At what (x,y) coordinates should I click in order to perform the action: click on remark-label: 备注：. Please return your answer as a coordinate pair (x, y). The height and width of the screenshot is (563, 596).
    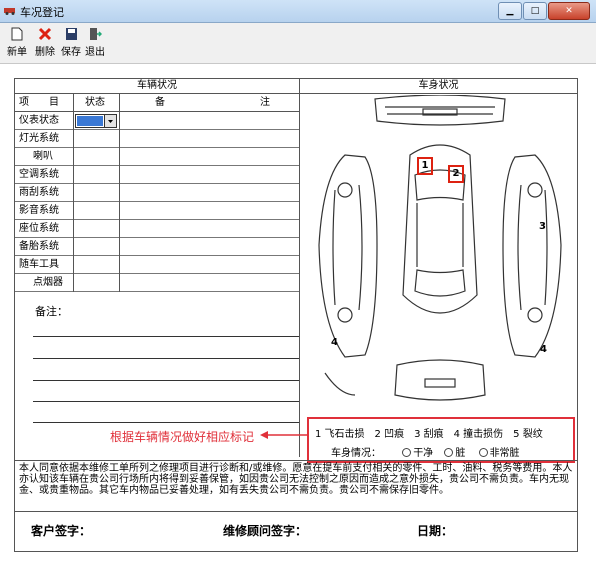
    Looking at the image, I should click on (51, 311).